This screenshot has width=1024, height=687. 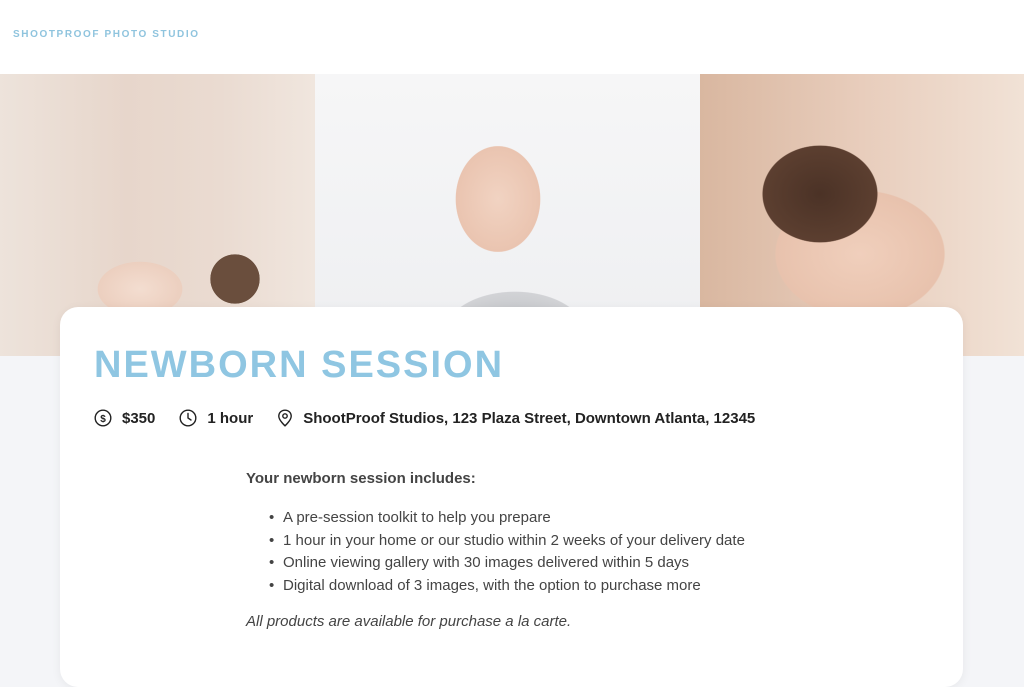 I want to click on duration-info: 1 hour, so click(x=216, y=418).